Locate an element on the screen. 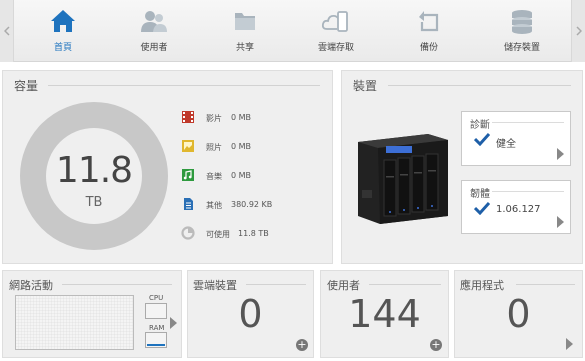 This screenshot has width=585, height=361. ram-meter-fill is located at coordinates (156, 345).